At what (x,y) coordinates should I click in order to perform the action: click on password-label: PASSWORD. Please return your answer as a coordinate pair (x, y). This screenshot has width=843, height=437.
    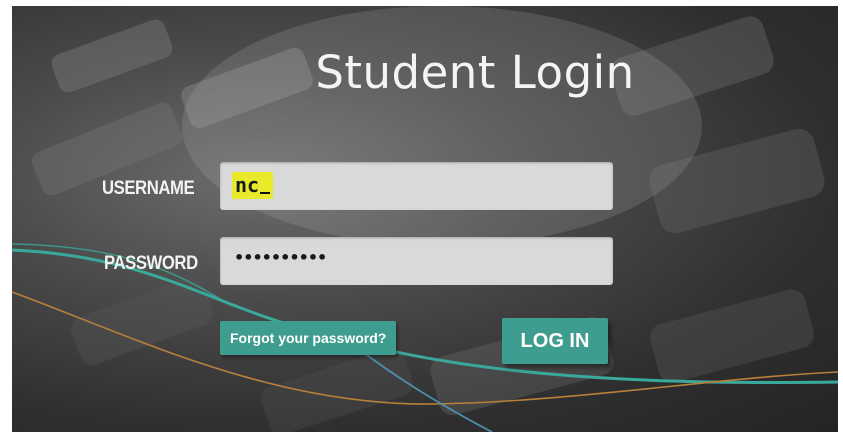
    Looking at the image, I should click on (151, 263).